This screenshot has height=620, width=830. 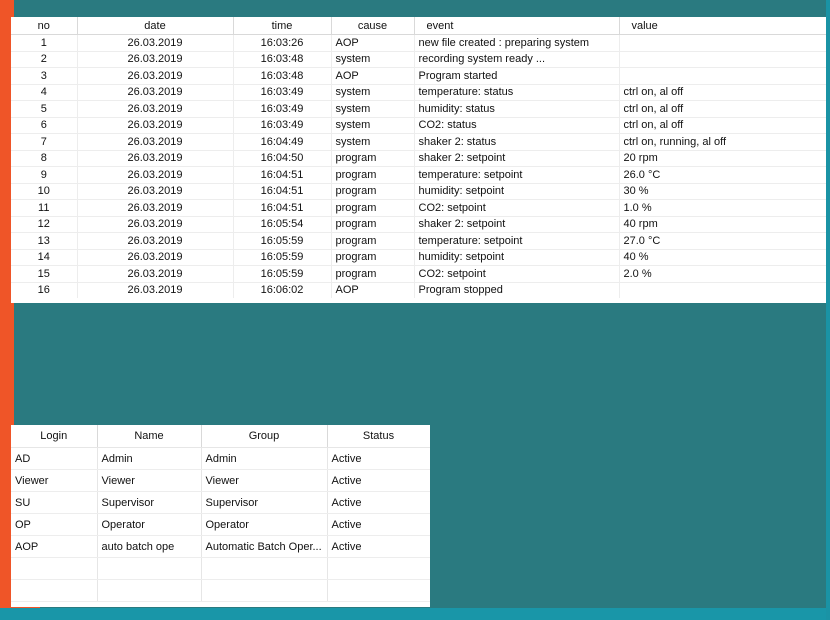 I want to click on cell-event: shaker 2: status, so click(x=517, y=142).